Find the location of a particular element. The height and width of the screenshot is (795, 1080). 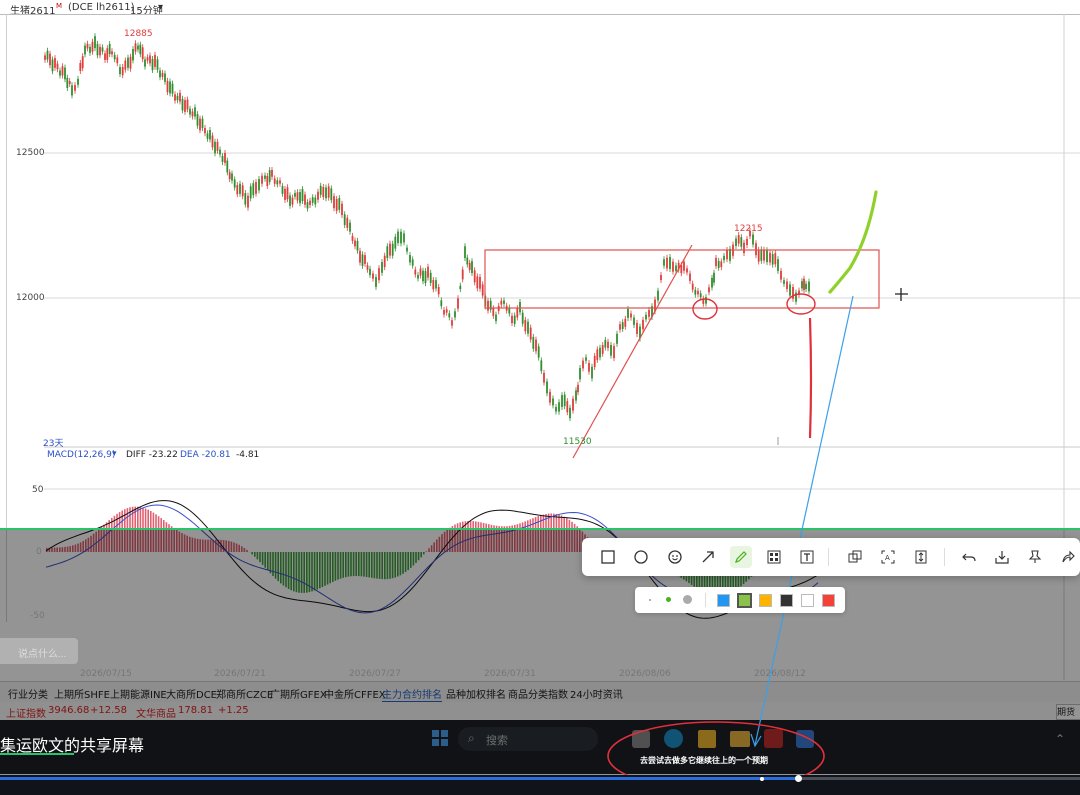

annotation-layer is located at coordinates (730, 543).